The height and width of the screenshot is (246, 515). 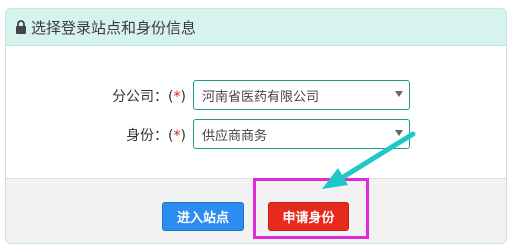 What do you see at coordinates (149, 97) in the screenshot?
I see `branch-label: 分公司：(*)` at bounding box center [149, 97].